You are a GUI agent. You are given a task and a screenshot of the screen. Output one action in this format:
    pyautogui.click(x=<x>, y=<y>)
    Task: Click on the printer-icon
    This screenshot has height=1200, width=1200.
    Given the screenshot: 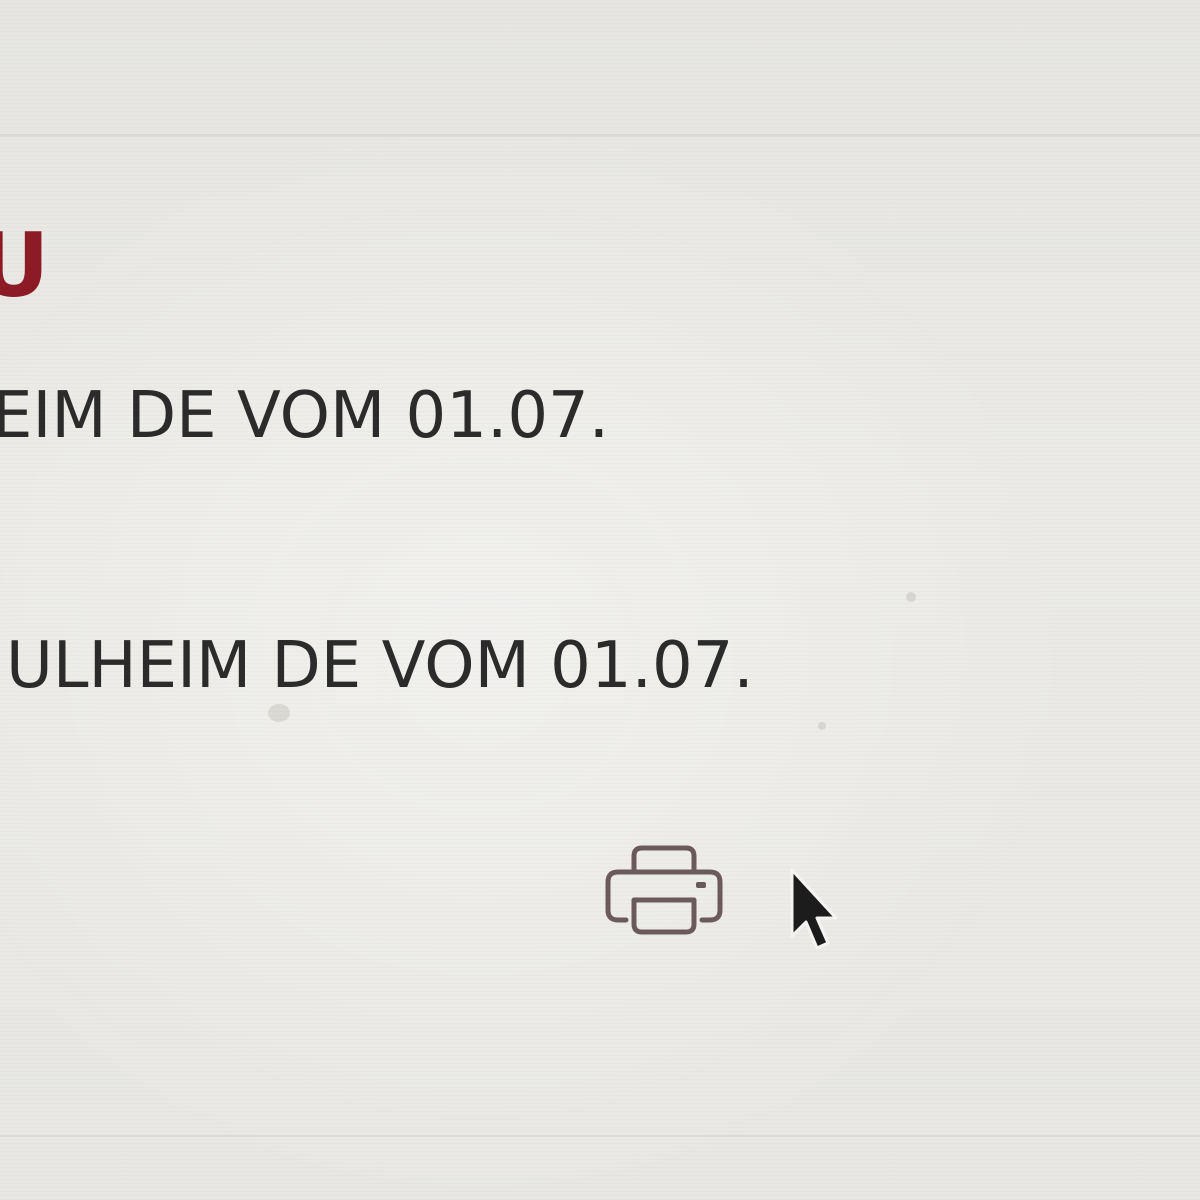 What is the action you would take?
    pyautogui.click(x=664, y=890)
    